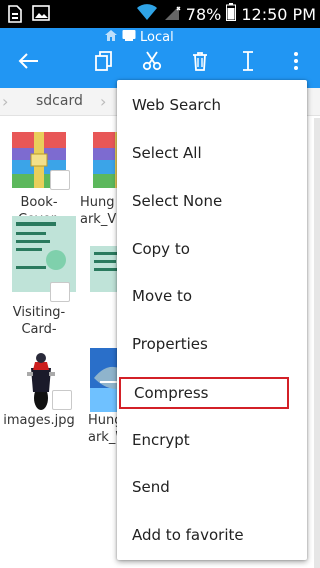 This screenshot has height=568, width=320. What do you see at coordinates (111, 37) in the screenshot?
I see `home-icon` at bounding box center [111, 37].